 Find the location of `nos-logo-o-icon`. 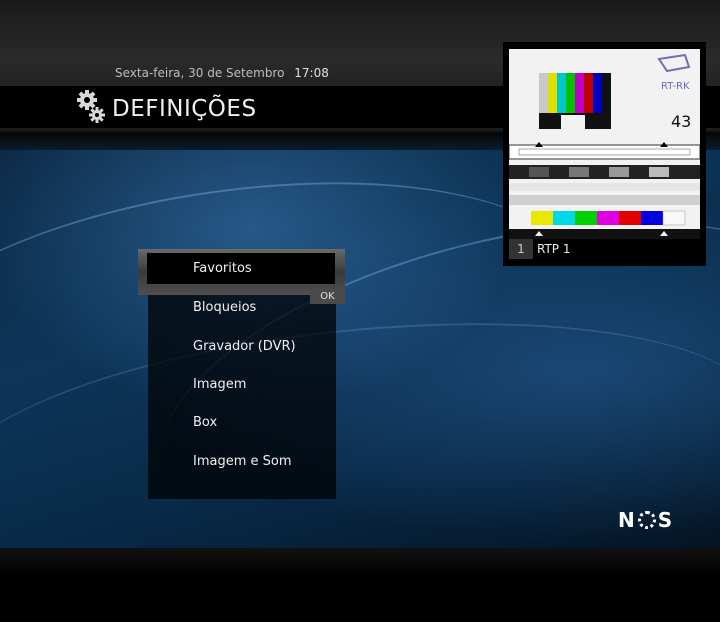

nos-logo-o-icon is located at coordinates (646, 520).